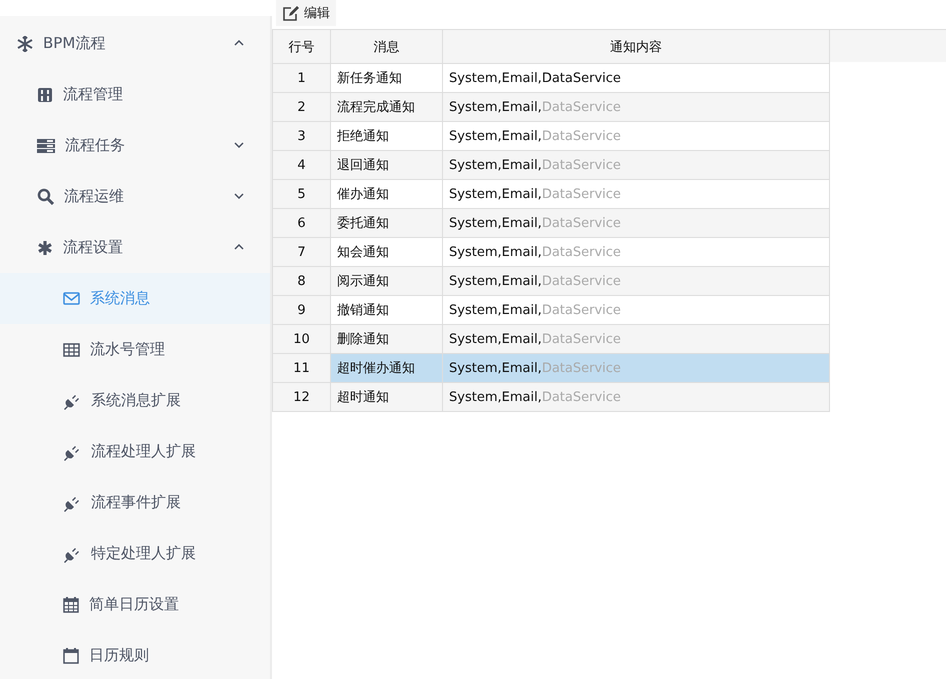 This screenshot has height=679, width=946. I want to click on server-icon, so click(46, 146).